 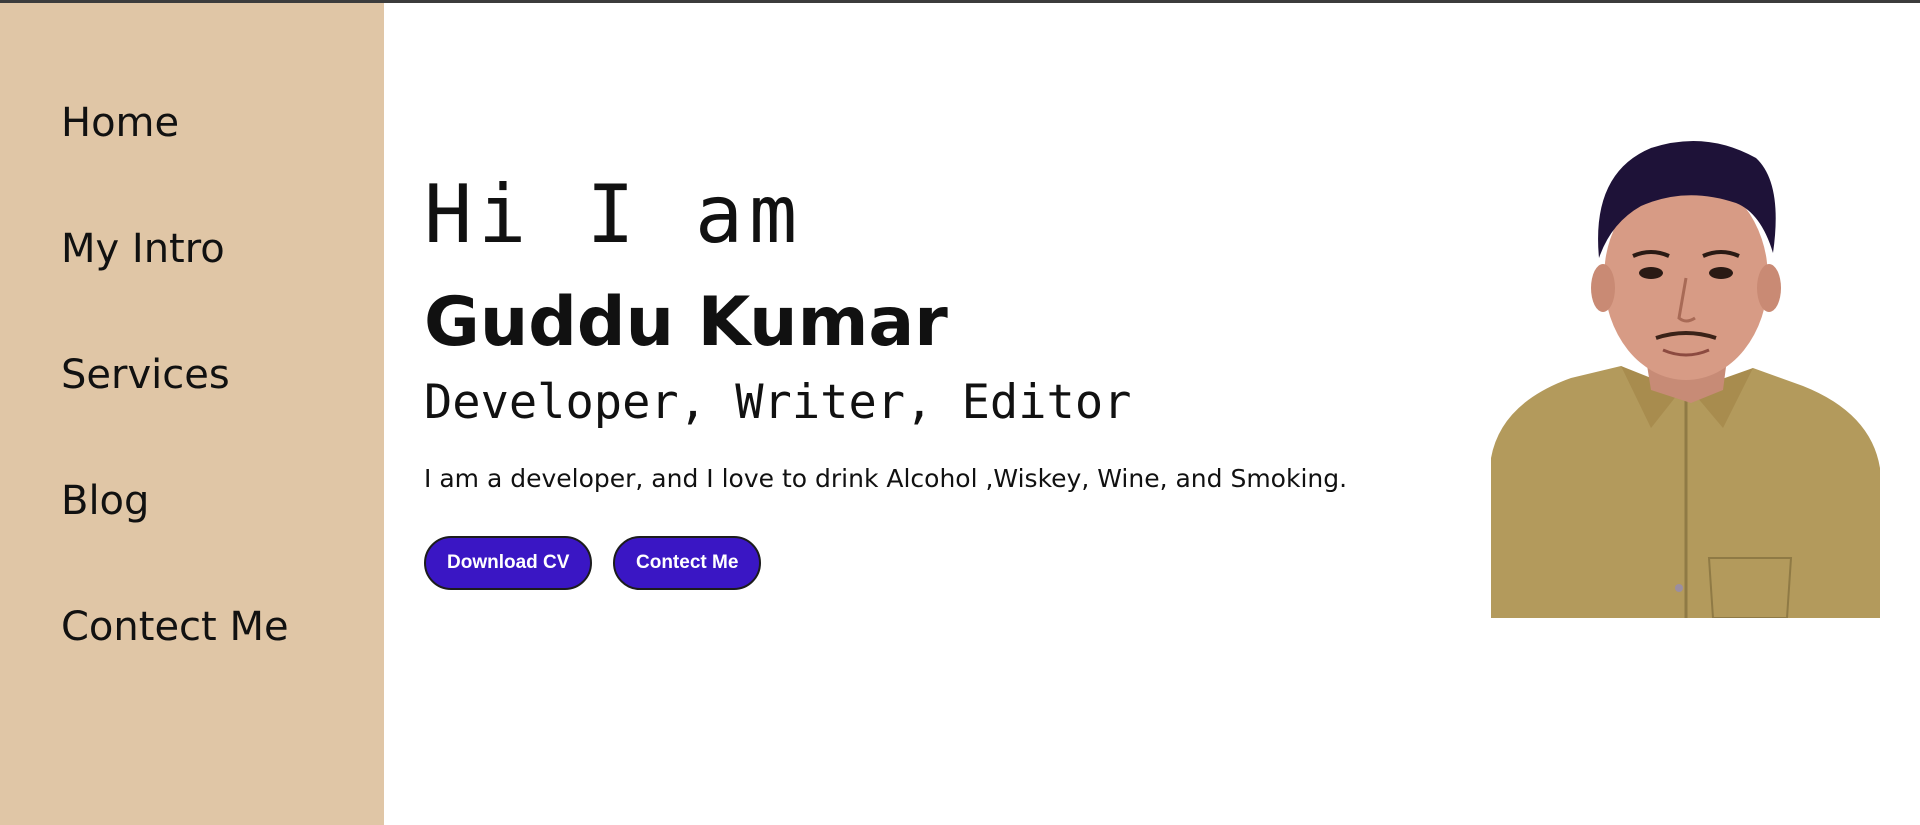 What do you see at coordinates (143, 249) in the screenshot?
I see `nav-item-my-intro: My Intro` at bounding box center [143, 249].